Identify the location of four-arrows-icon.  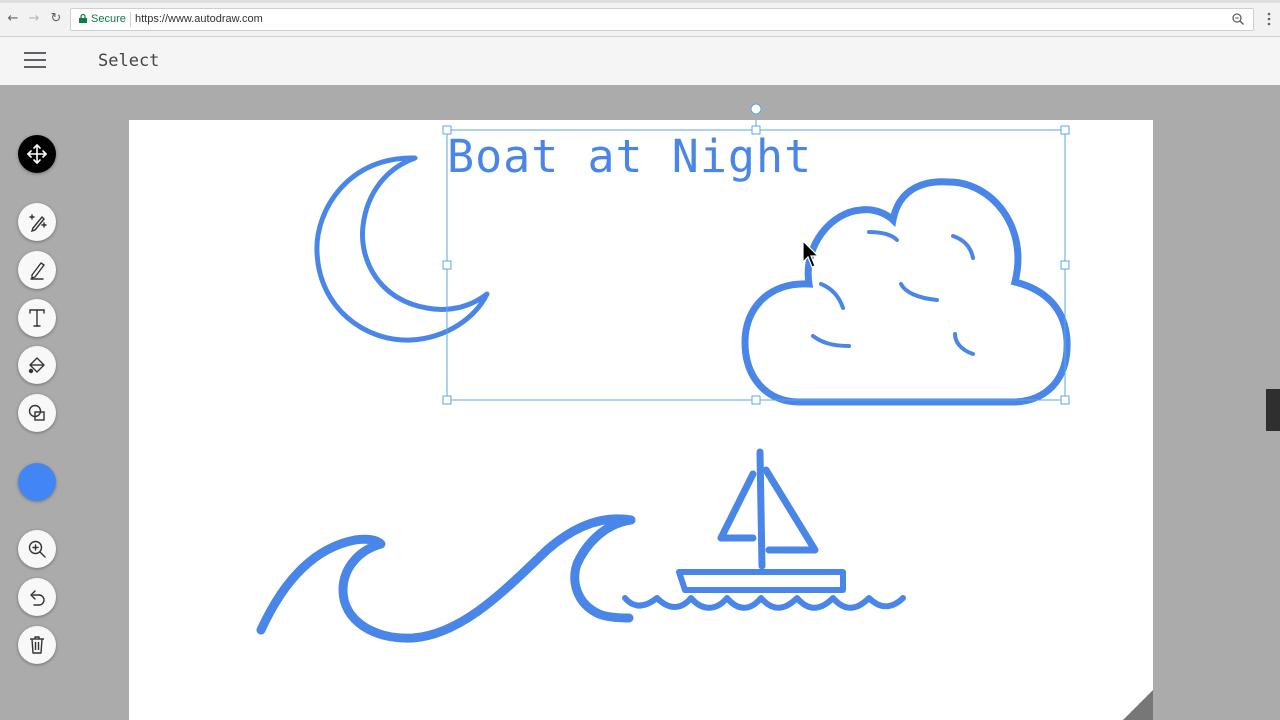
(37, 154).